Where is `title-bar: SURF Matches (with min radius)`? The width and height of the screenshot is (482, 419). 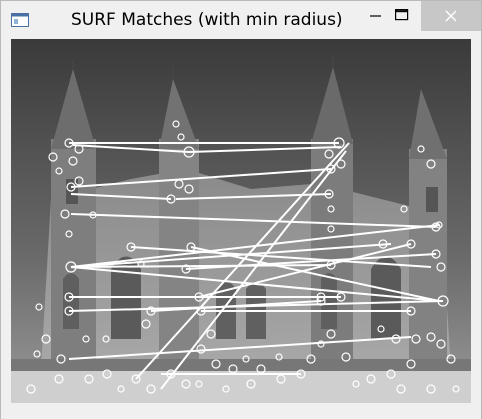 title-bar: SURF Matches (with min radius) is located at coordinates (241, 20).